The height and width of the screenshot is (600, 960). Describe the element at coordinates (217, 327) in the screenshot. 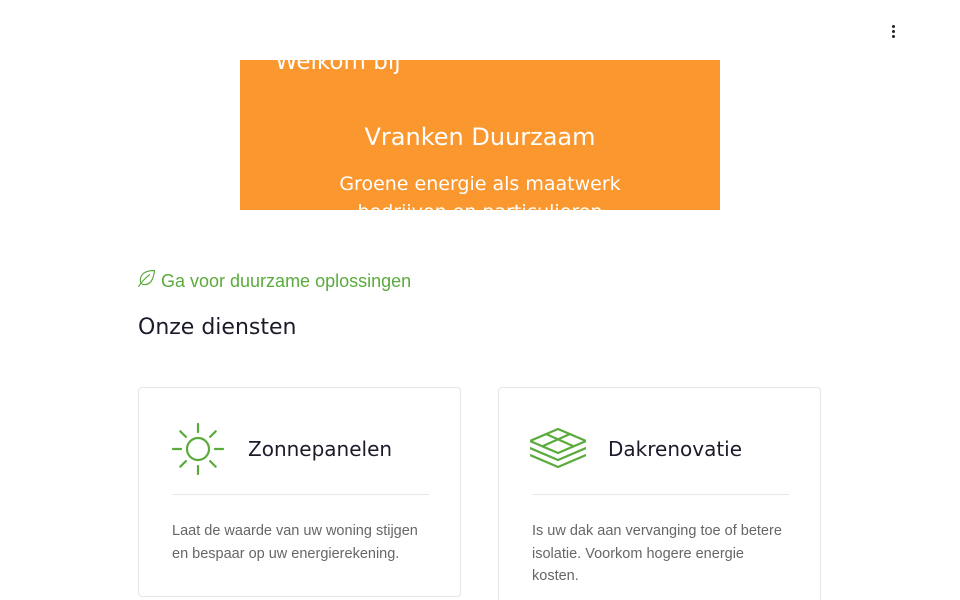

I see `section-title: Onze diensten` at that location.